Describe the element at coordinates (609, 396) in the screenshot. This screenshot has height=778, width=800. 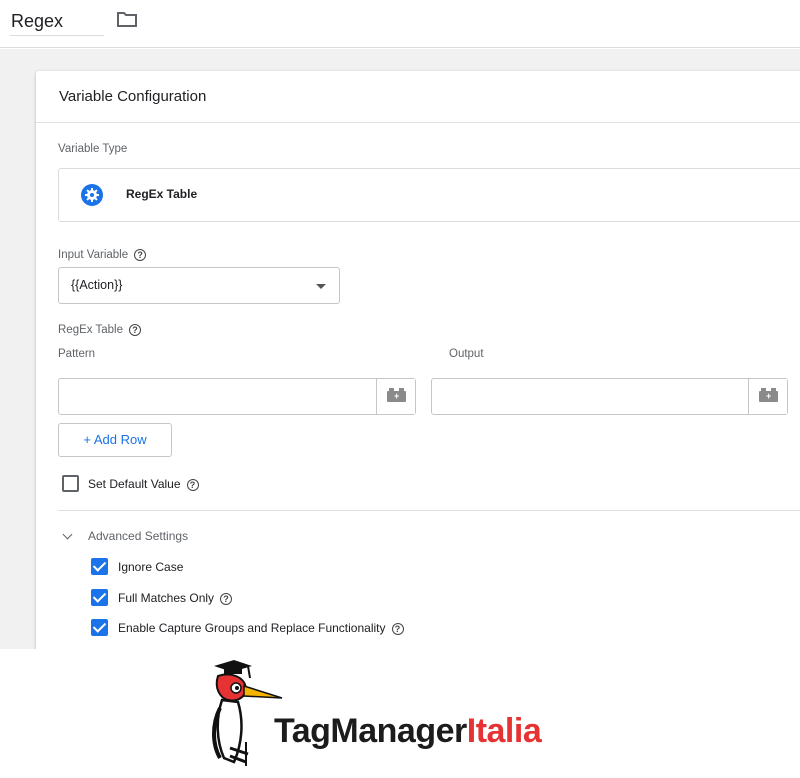
I see `output-input: +` at that location.